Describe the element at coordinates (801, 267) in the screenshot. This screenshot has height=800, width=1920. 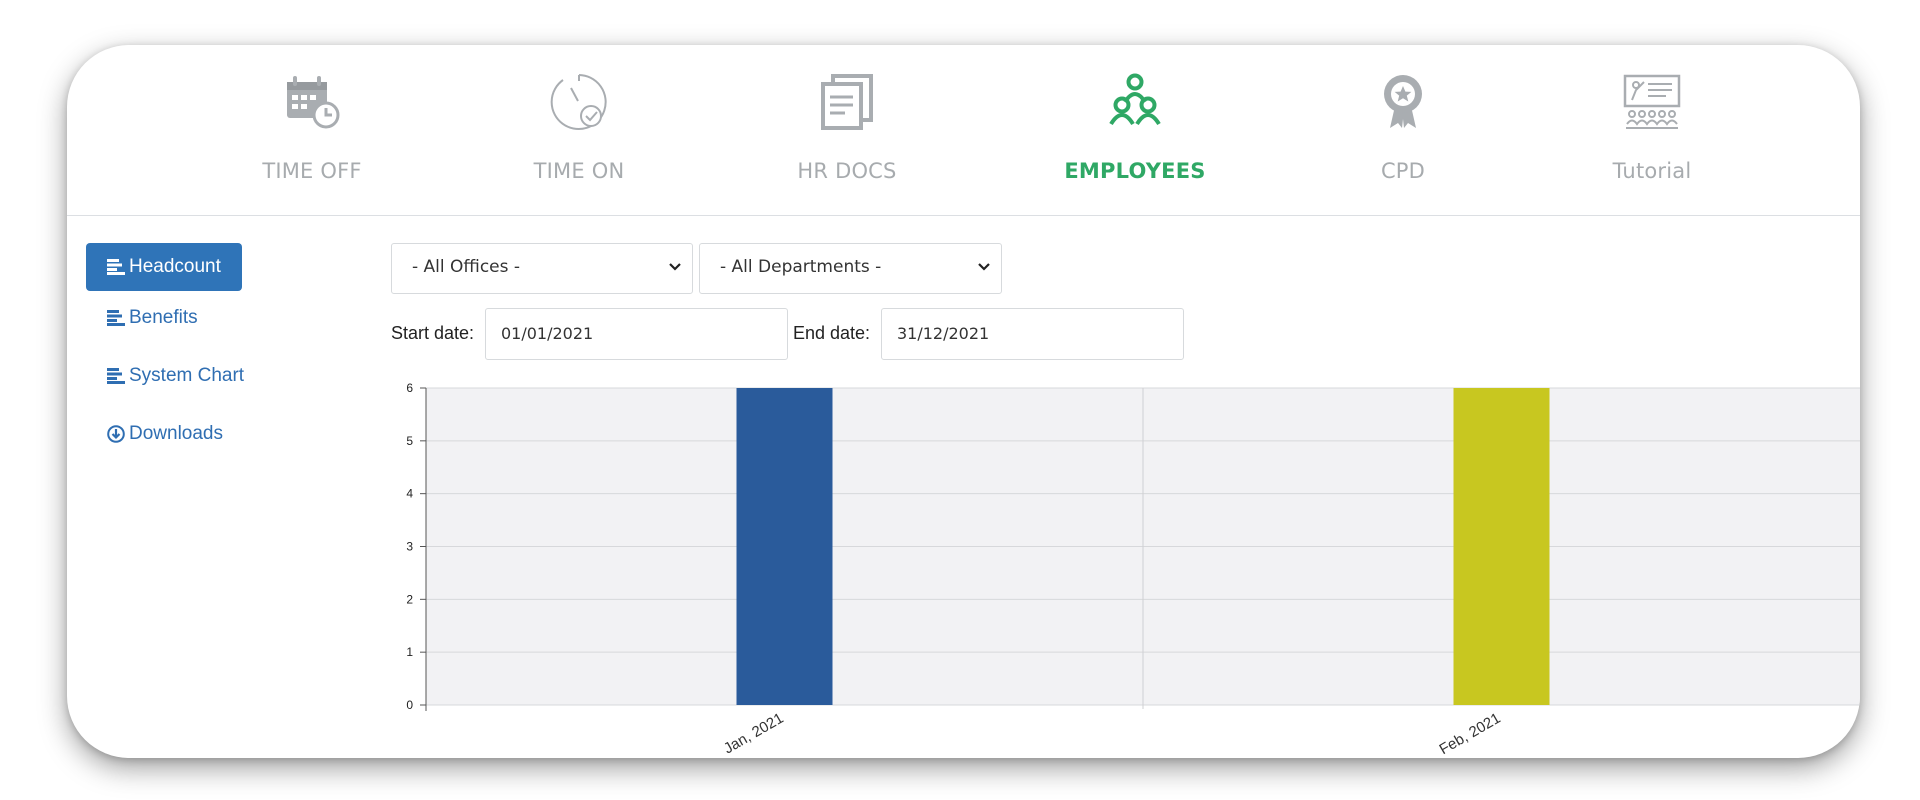
I see `department-select-value: - All Departments -` at that location.